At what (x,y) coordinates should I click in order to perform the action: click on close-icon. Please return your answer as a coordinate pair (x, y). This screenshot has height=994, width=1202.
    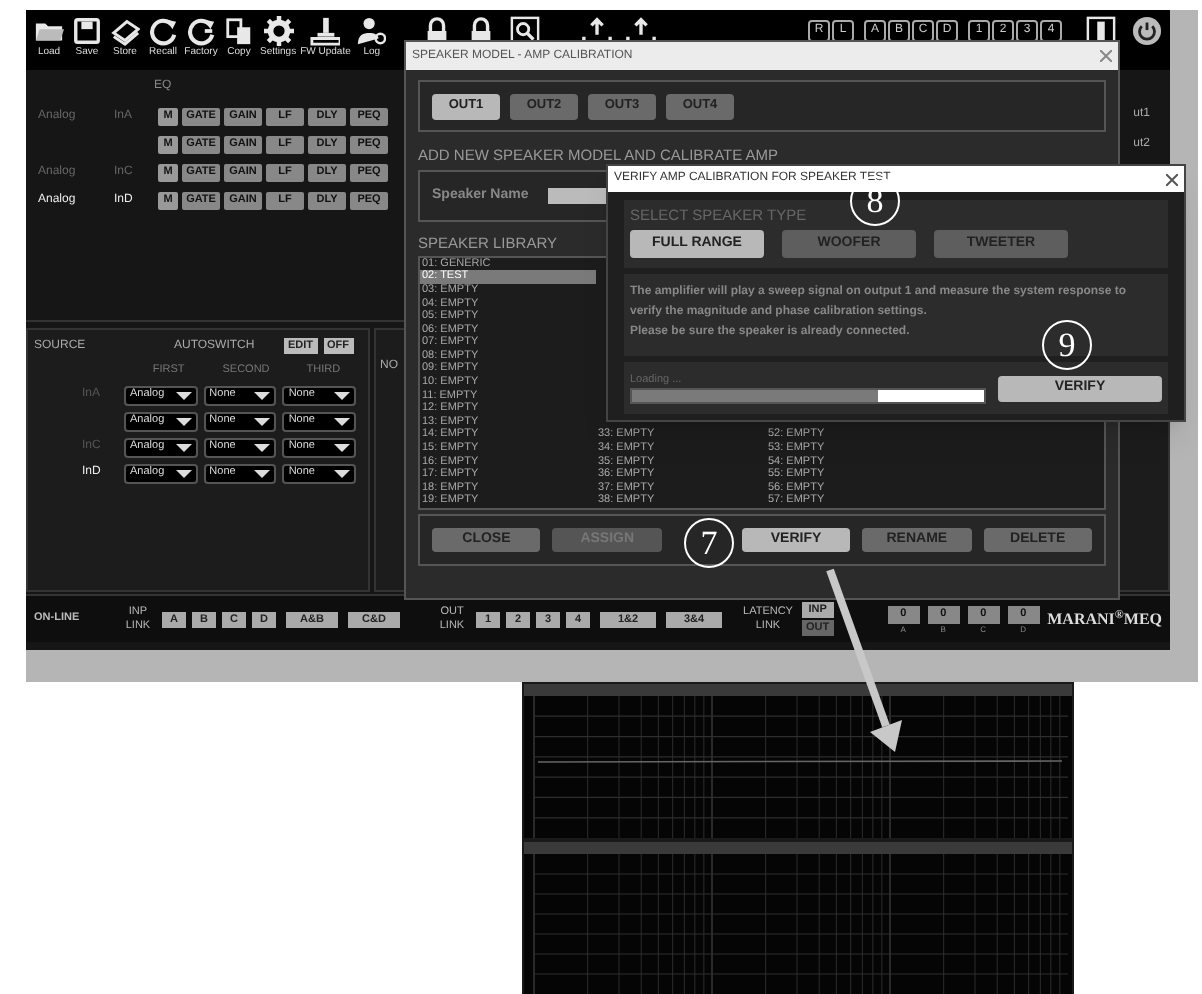
    Looking at the image, I should click on (1172, 179).